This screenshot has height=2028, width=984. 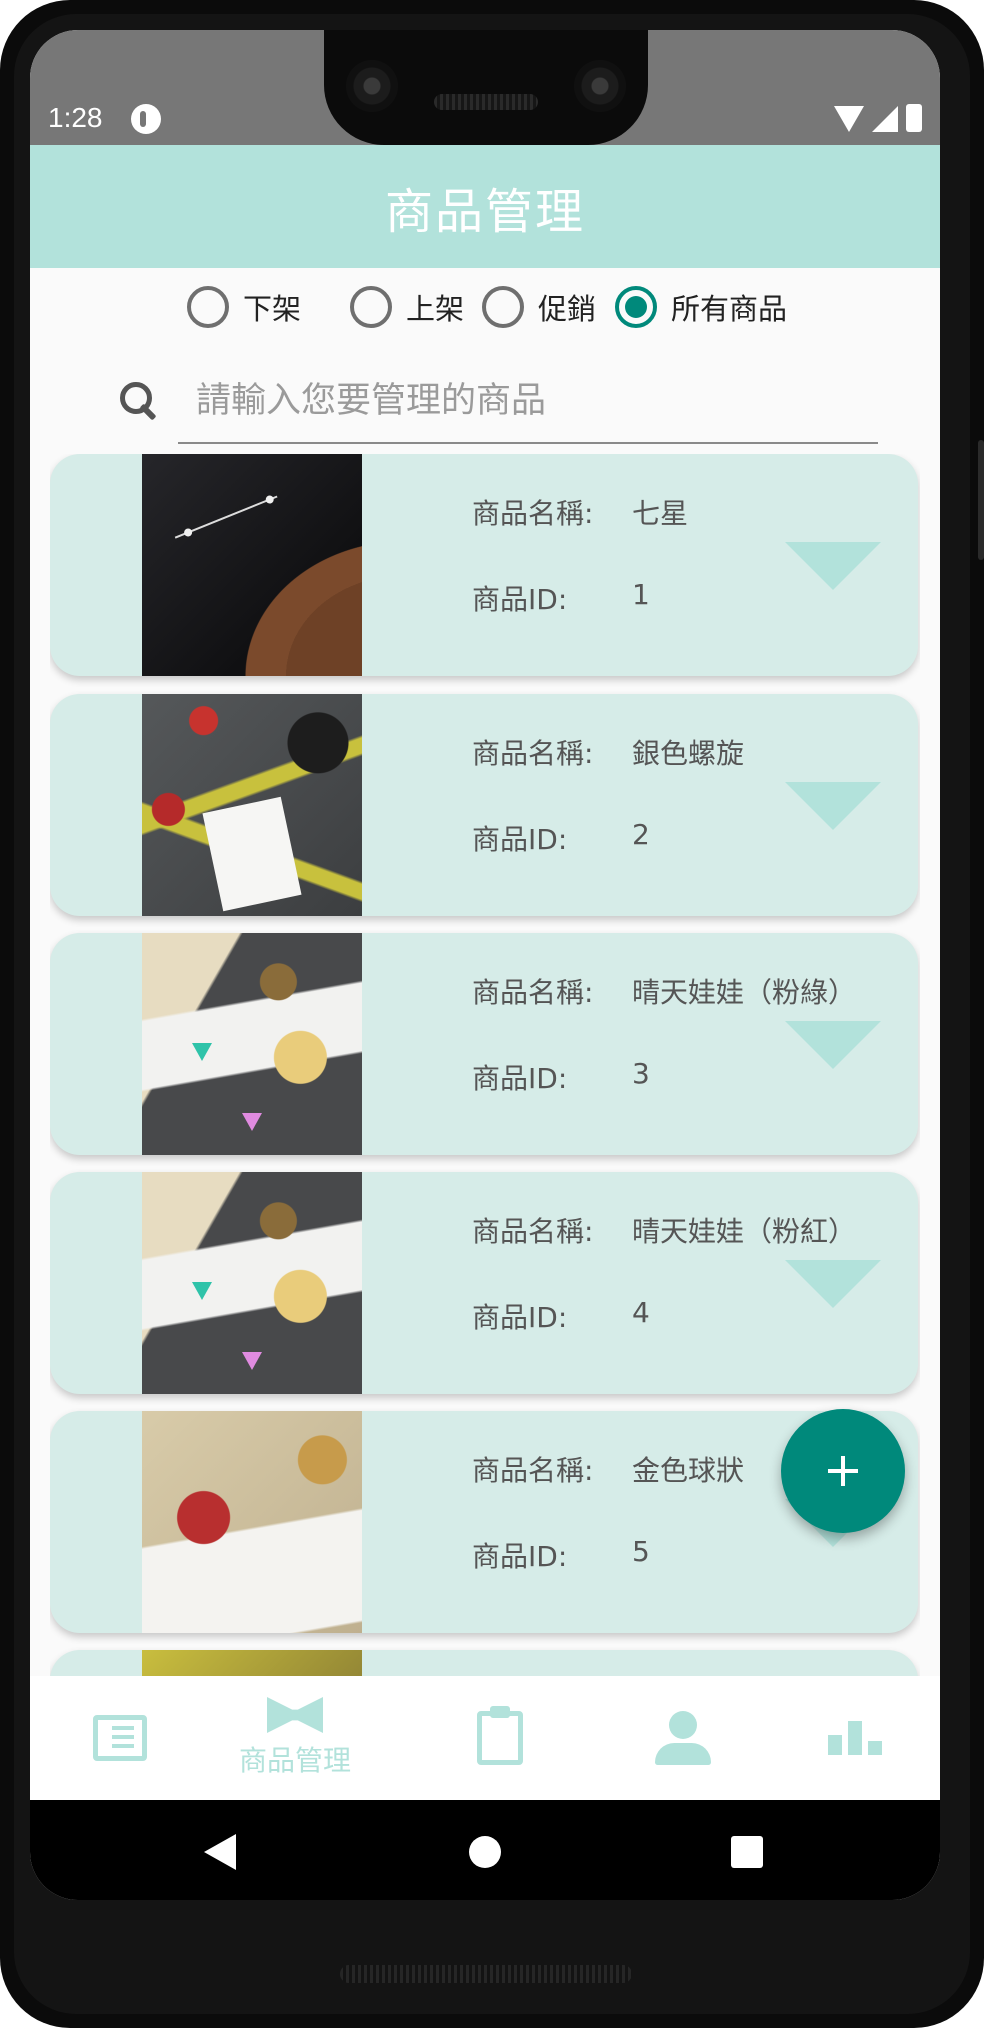 What do you see at coordinates (660, 513) in the screenshot?
I see `product-name: 七星` at bounding box center [660, 513].